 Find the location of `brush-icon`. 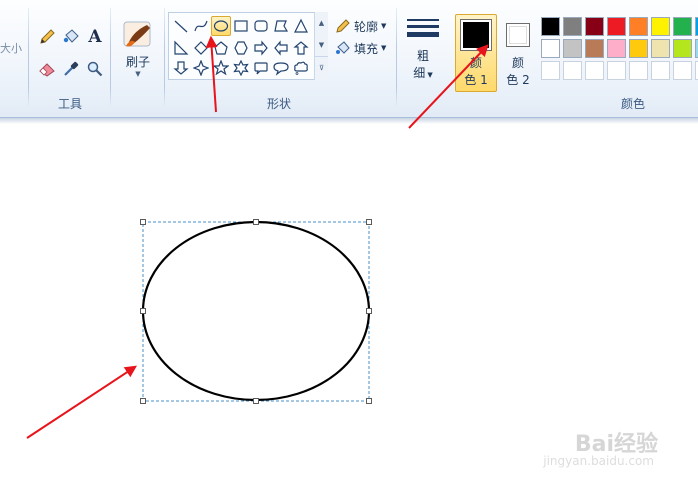

brush-icon is located at coordinates (137, 34).